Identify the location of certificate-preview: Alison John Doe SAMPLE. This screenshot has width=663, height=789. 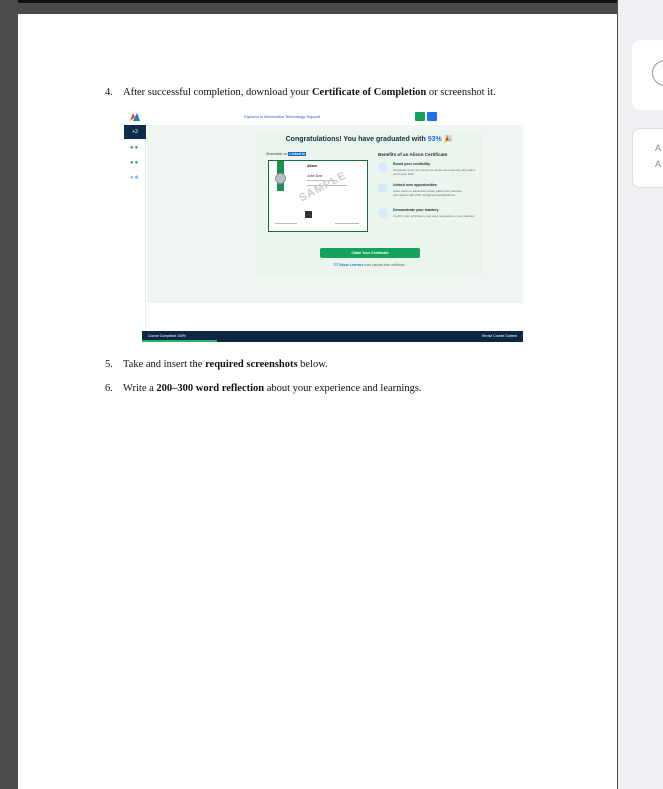
(318, 196).